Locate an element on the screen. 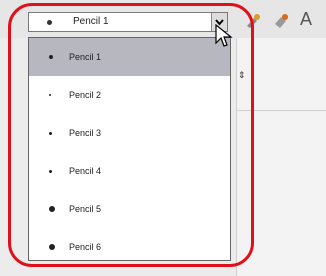 This screenshot has height=276, width=326. text-tool-icon: A is located at coordinates (306, 19).